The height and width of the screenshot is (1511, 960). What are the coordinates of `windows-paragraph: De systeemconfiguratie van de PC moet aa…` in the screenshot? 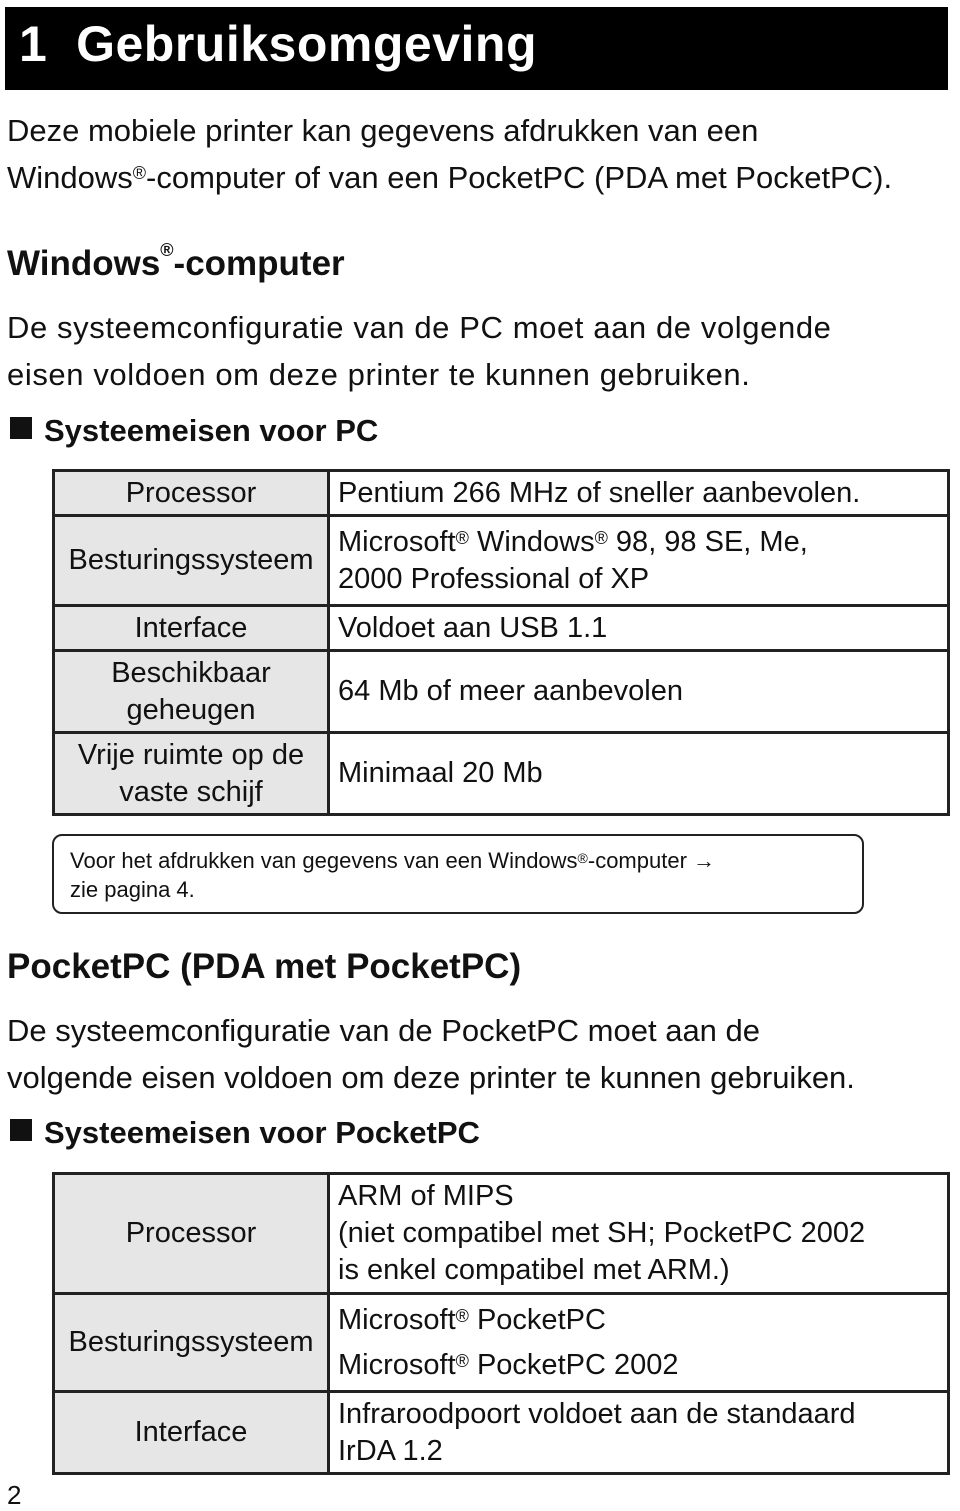 It's located at (419, 351).